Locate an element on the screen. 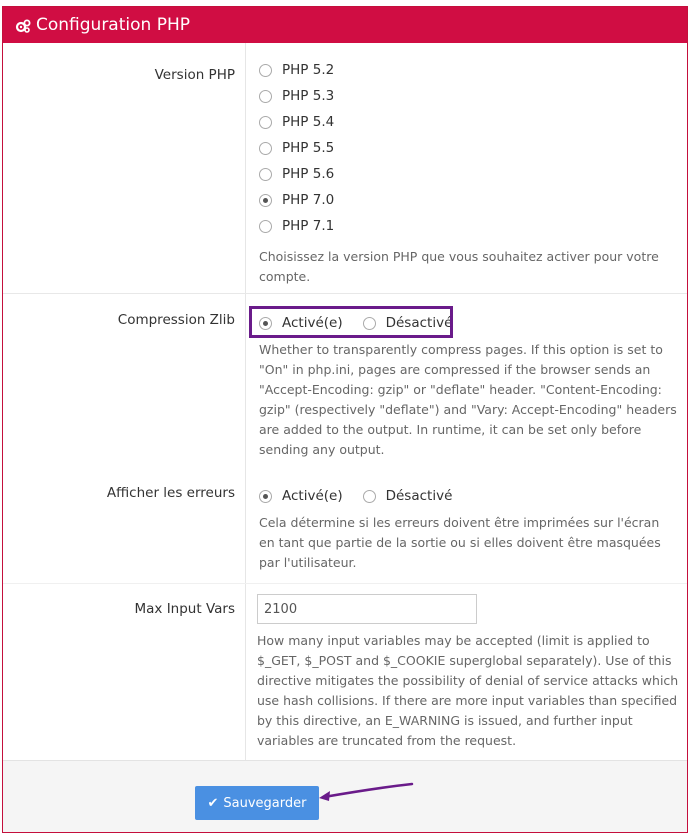 The image size is (690, 838). save-button: ✔ Sauvegarder is located at coordinates (257, 803).